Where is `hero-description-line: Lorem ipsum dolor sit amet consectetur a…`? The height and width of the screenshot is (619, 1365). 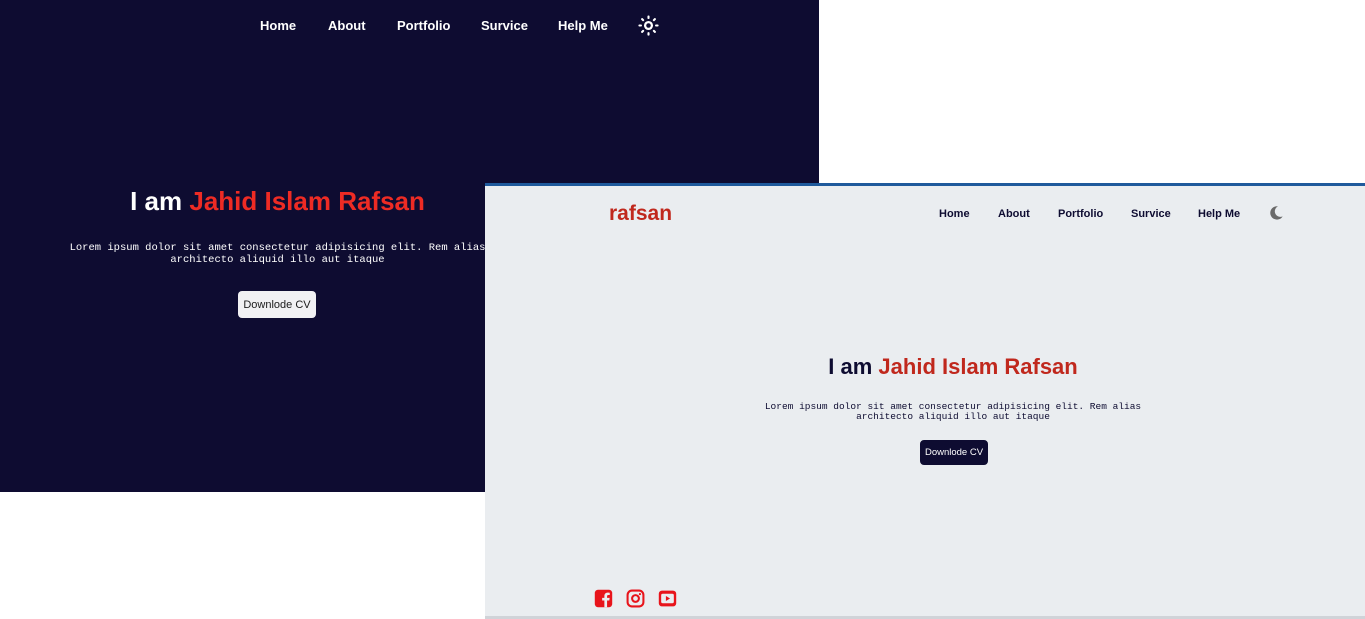
hero-description-line: Lorem ipsum dolor sit amet consectetur a… is located at coordinates (277, 248).